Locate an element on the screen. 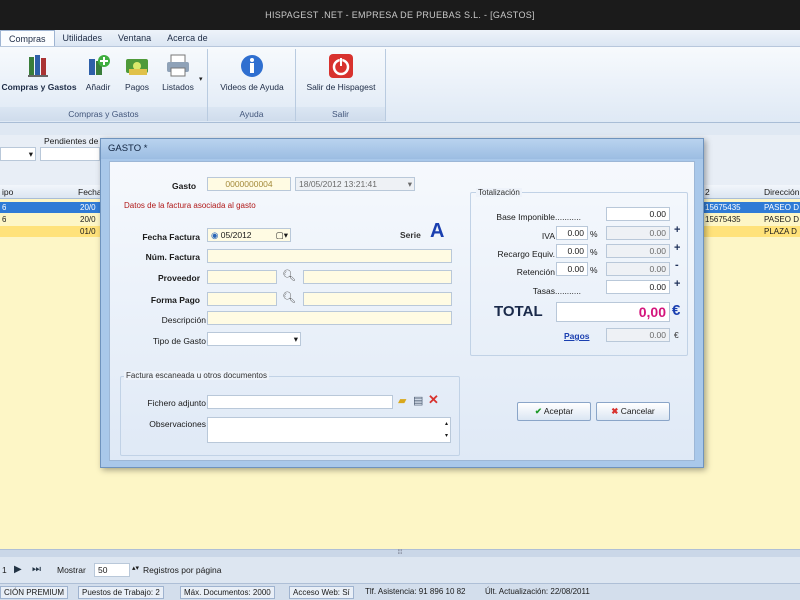 The image size is (800, 600). proveedor-code-field is located at coordinates (242, 277).